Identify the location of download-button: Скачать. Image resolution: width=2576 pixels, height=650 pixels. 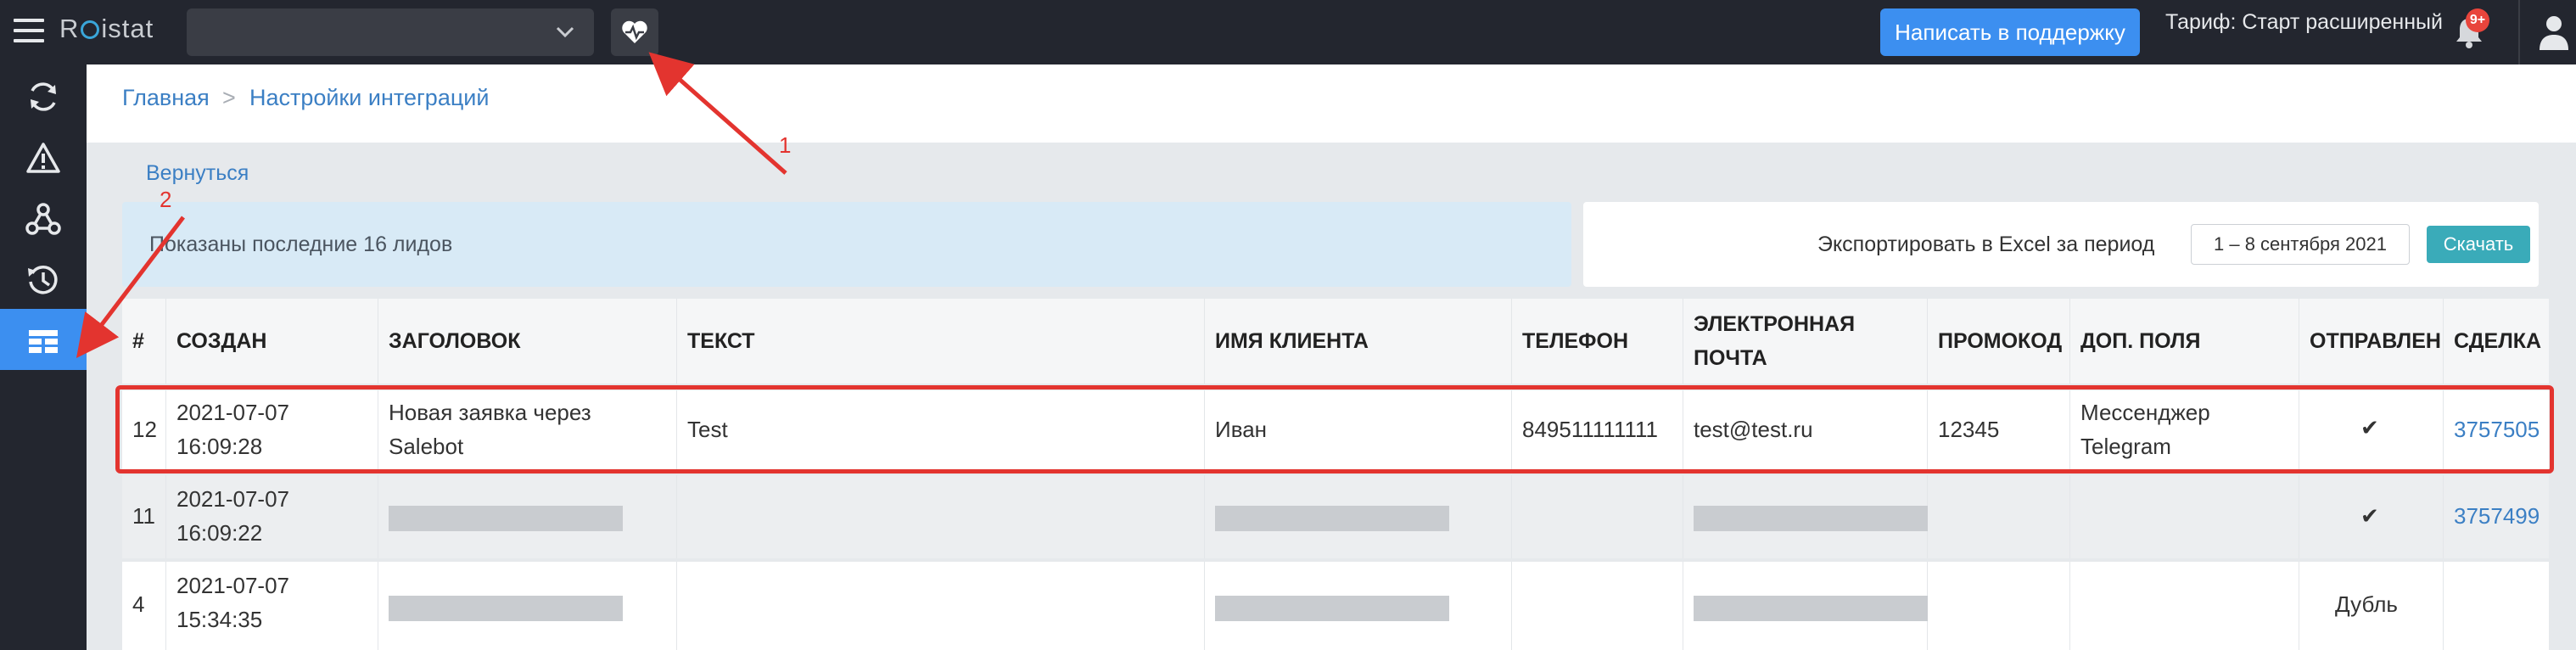
(2478, 244).